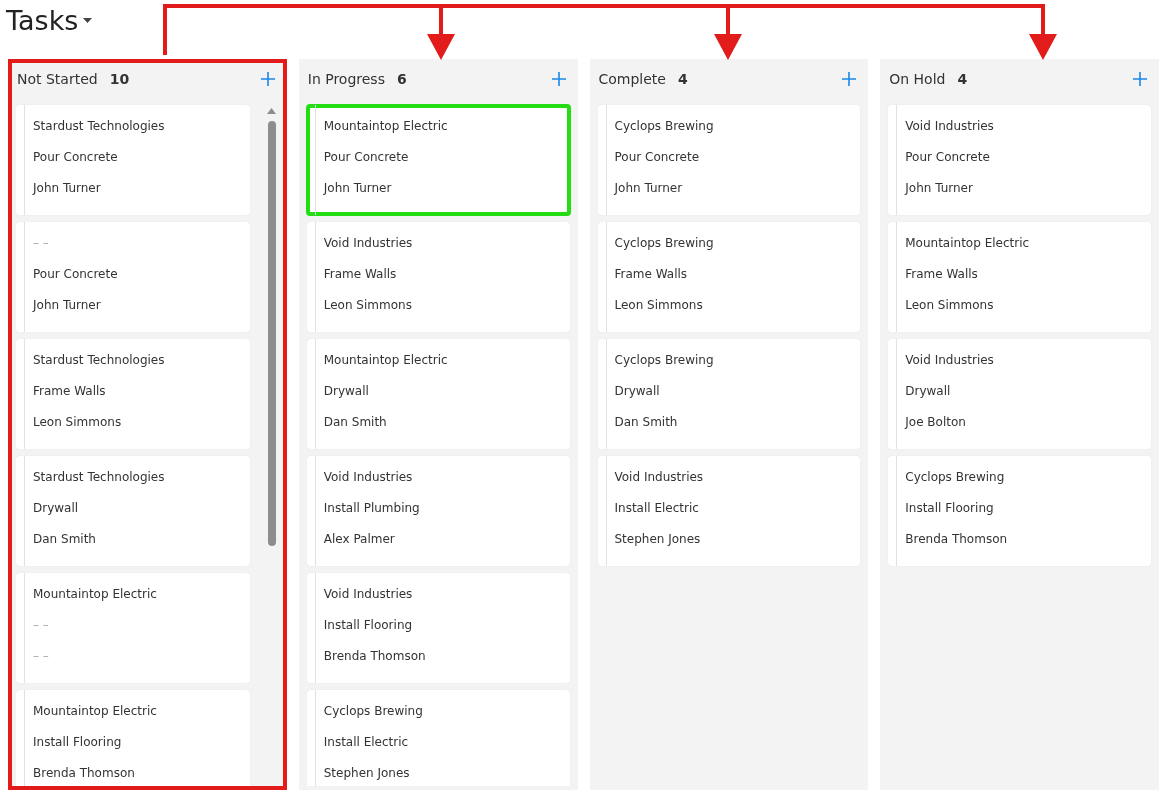 This screenshot has height=799, width=1159. Describe the element at coordinates (371, 508) in the screenshot. I see `card-text: Install Plumbing` at that location.